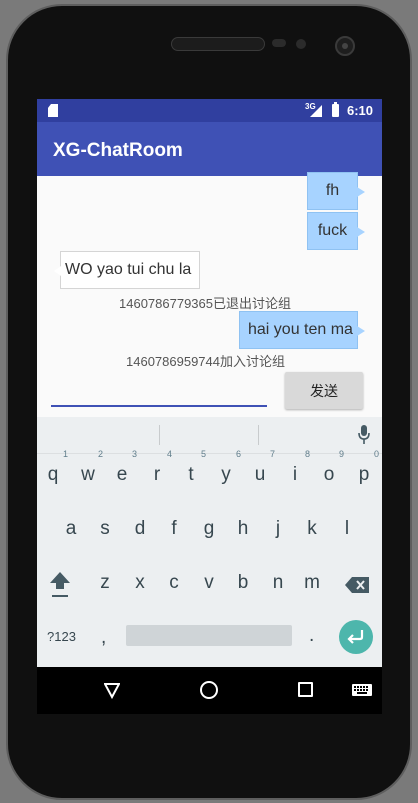  Describe the element at coordinates (260, 474) in the screenshot. I see `key-label: u` at that location.